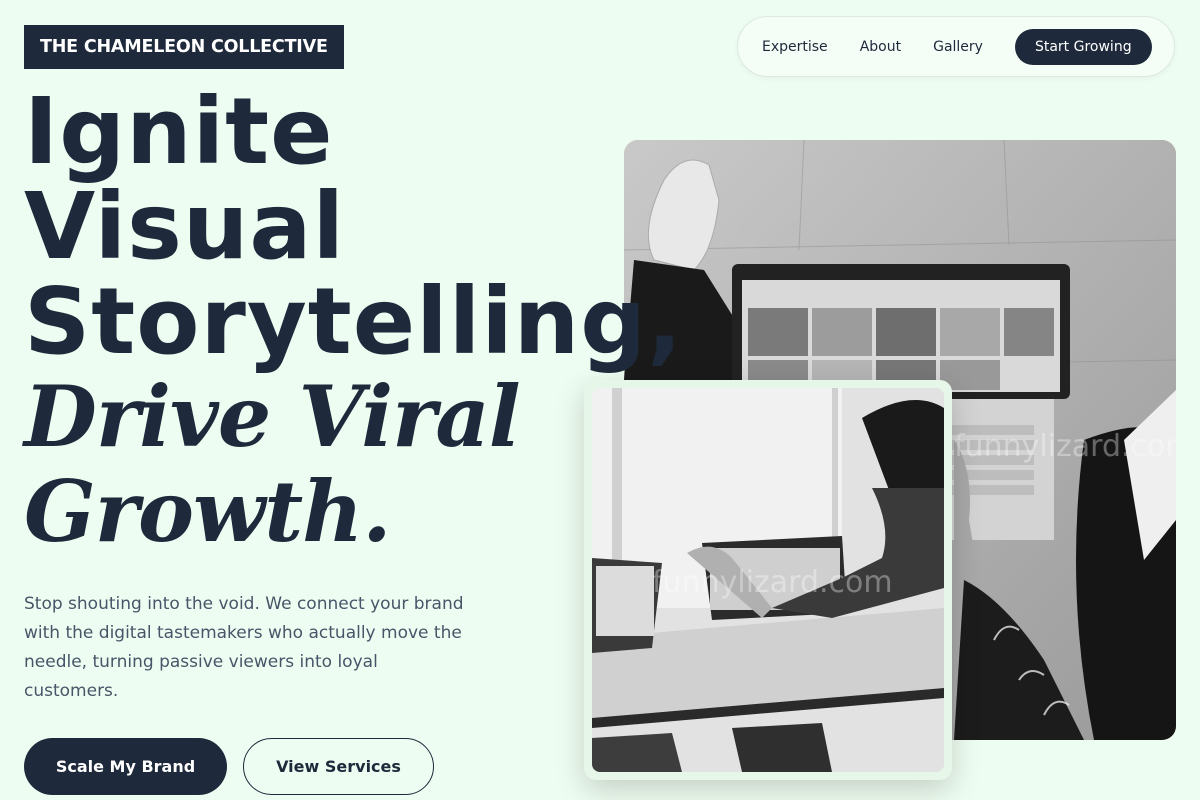  What do you see at coordinates (1065, 446) in the screenshot?
I see `main-photo-watermark: funnylizard.com` at bounding box center [1065, 446].